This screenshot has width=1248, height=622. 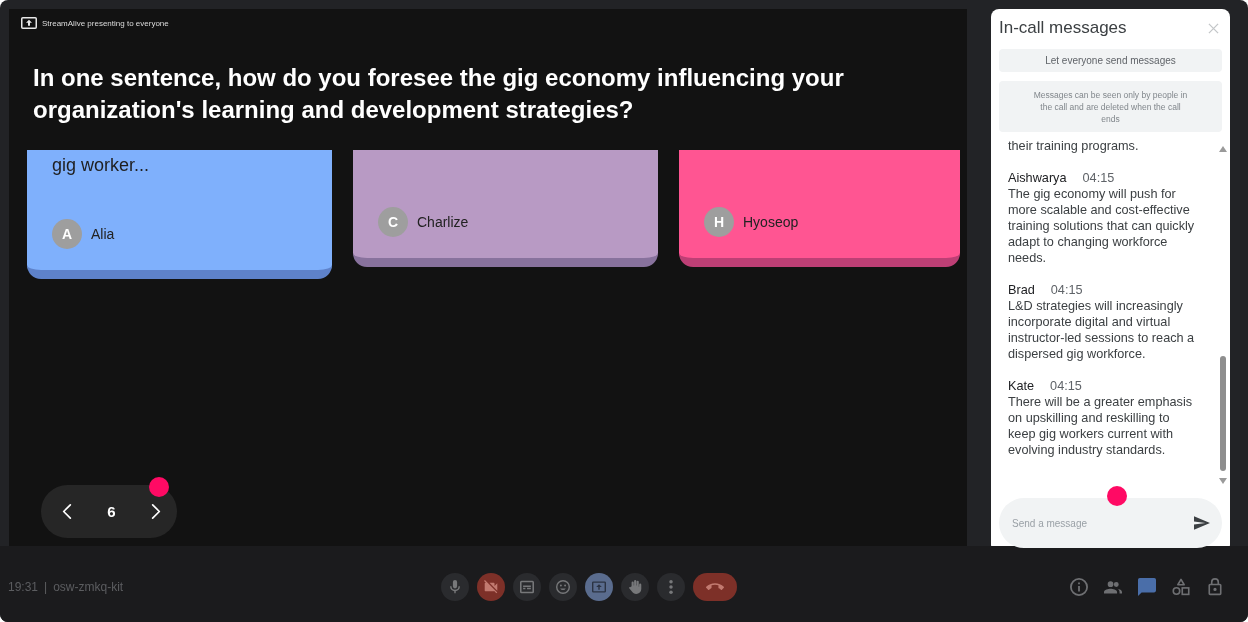 I want to click on author-name: Charlize, so click(x=443, y=222).